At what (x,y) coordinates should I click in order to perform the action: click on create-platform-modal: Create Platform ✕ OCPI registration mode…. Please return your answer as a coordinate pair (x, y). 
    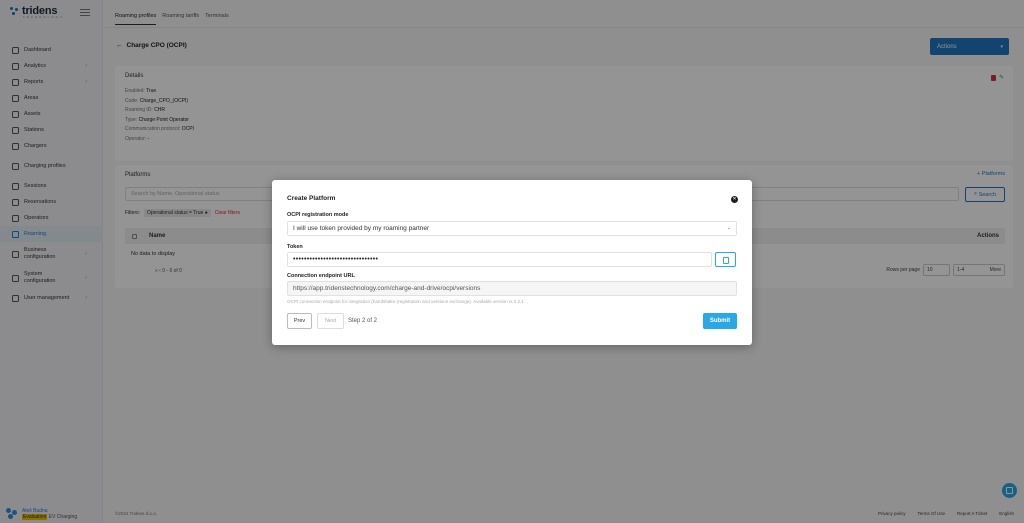
    Looking at the image, I should click on (512, 262).